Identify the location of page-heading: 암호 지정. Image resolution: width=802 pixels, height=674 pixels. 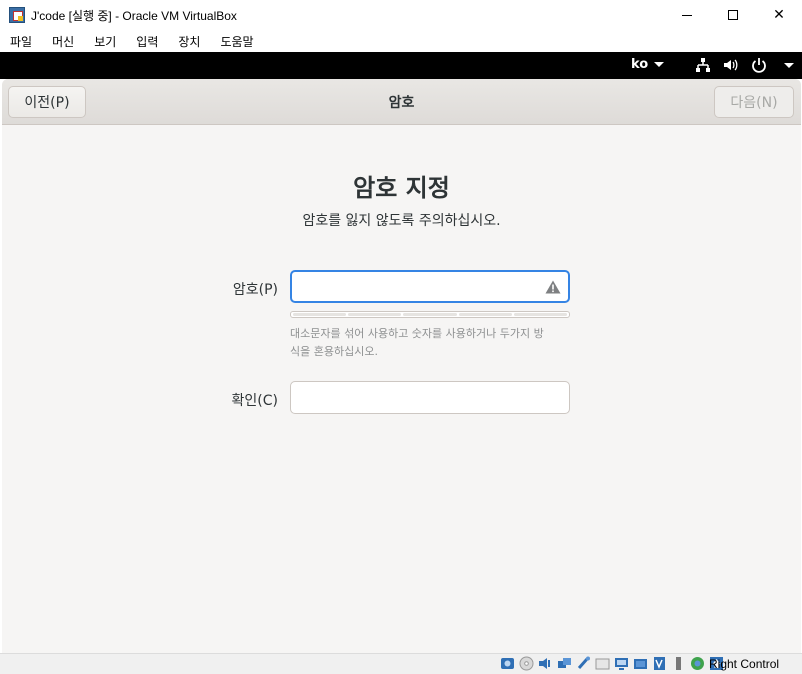
(401, 188).